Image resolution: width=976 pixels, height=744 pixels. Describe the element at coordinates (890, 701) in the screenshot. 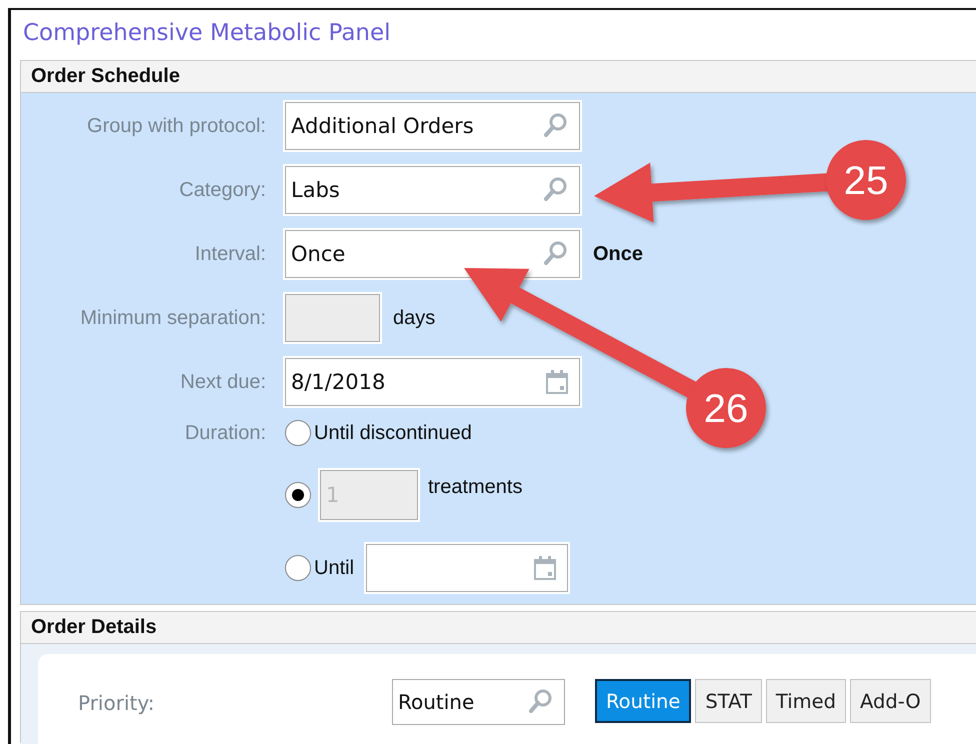

I see `priority-toggle: Add-O` at that location.